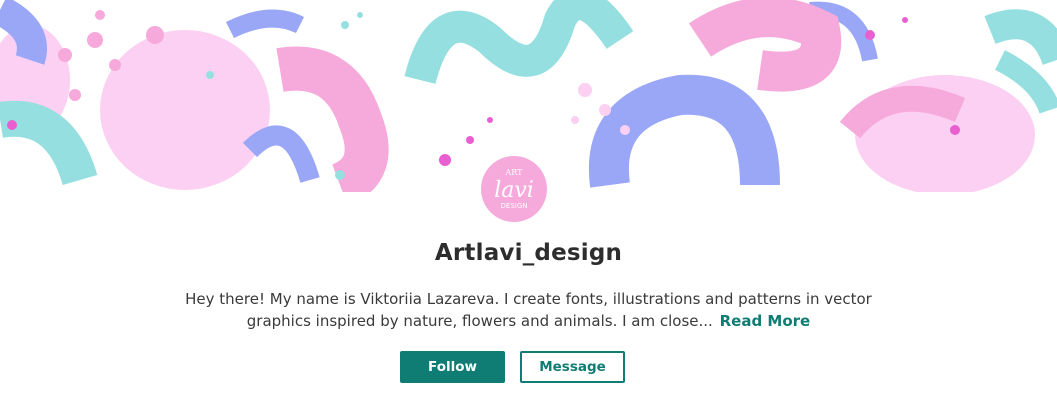  I want to click on artlavi-logo-icon: ART lavi DESIGN, so click(514, 189).